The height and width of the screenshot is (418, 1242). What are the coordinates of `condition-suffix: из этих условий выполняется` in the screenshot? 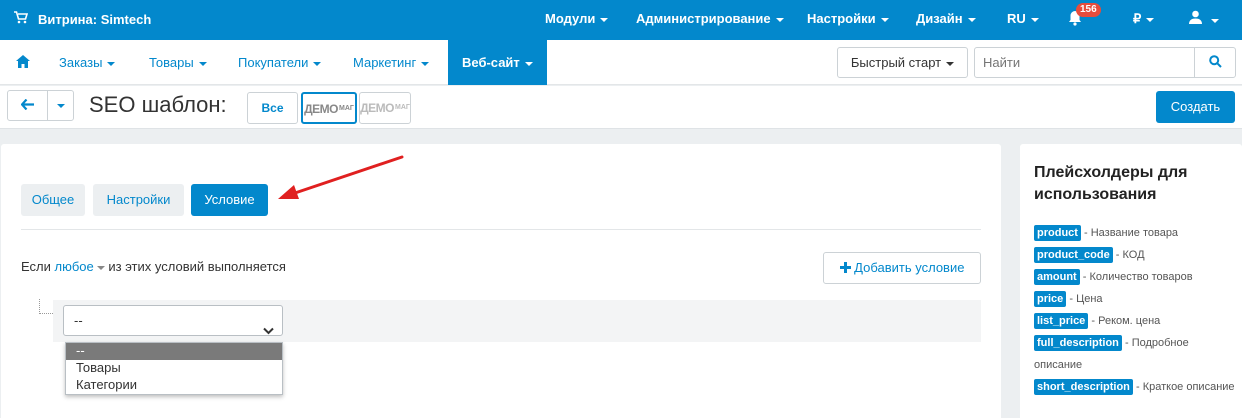 It's located at (197, 266).